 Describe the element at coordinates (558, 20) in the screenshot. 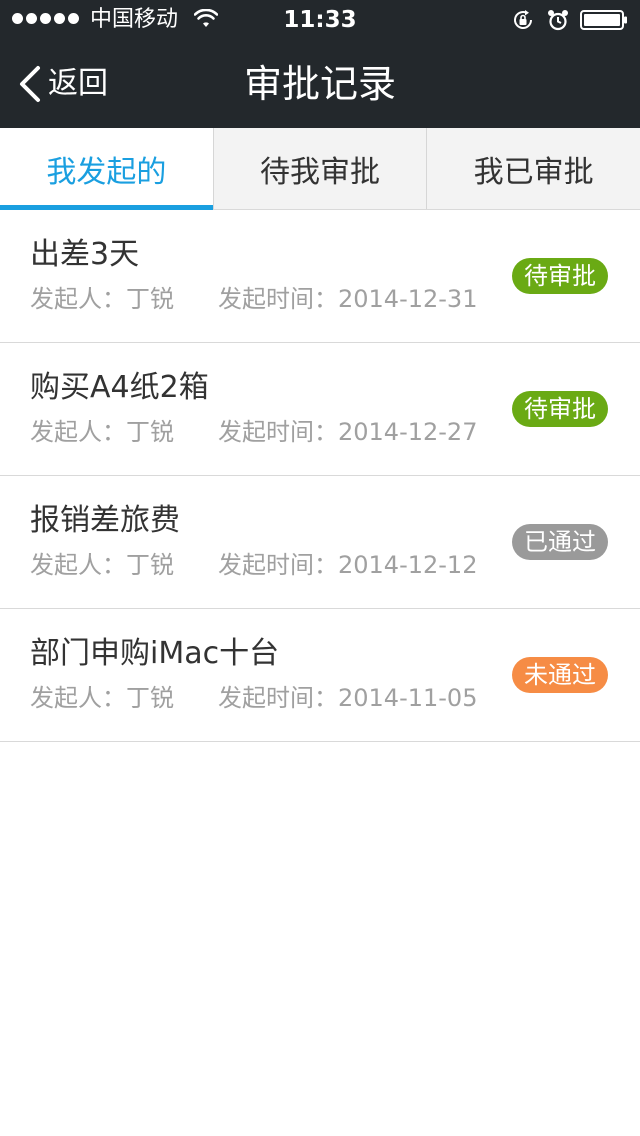

I see `alarm-icon` at that location.